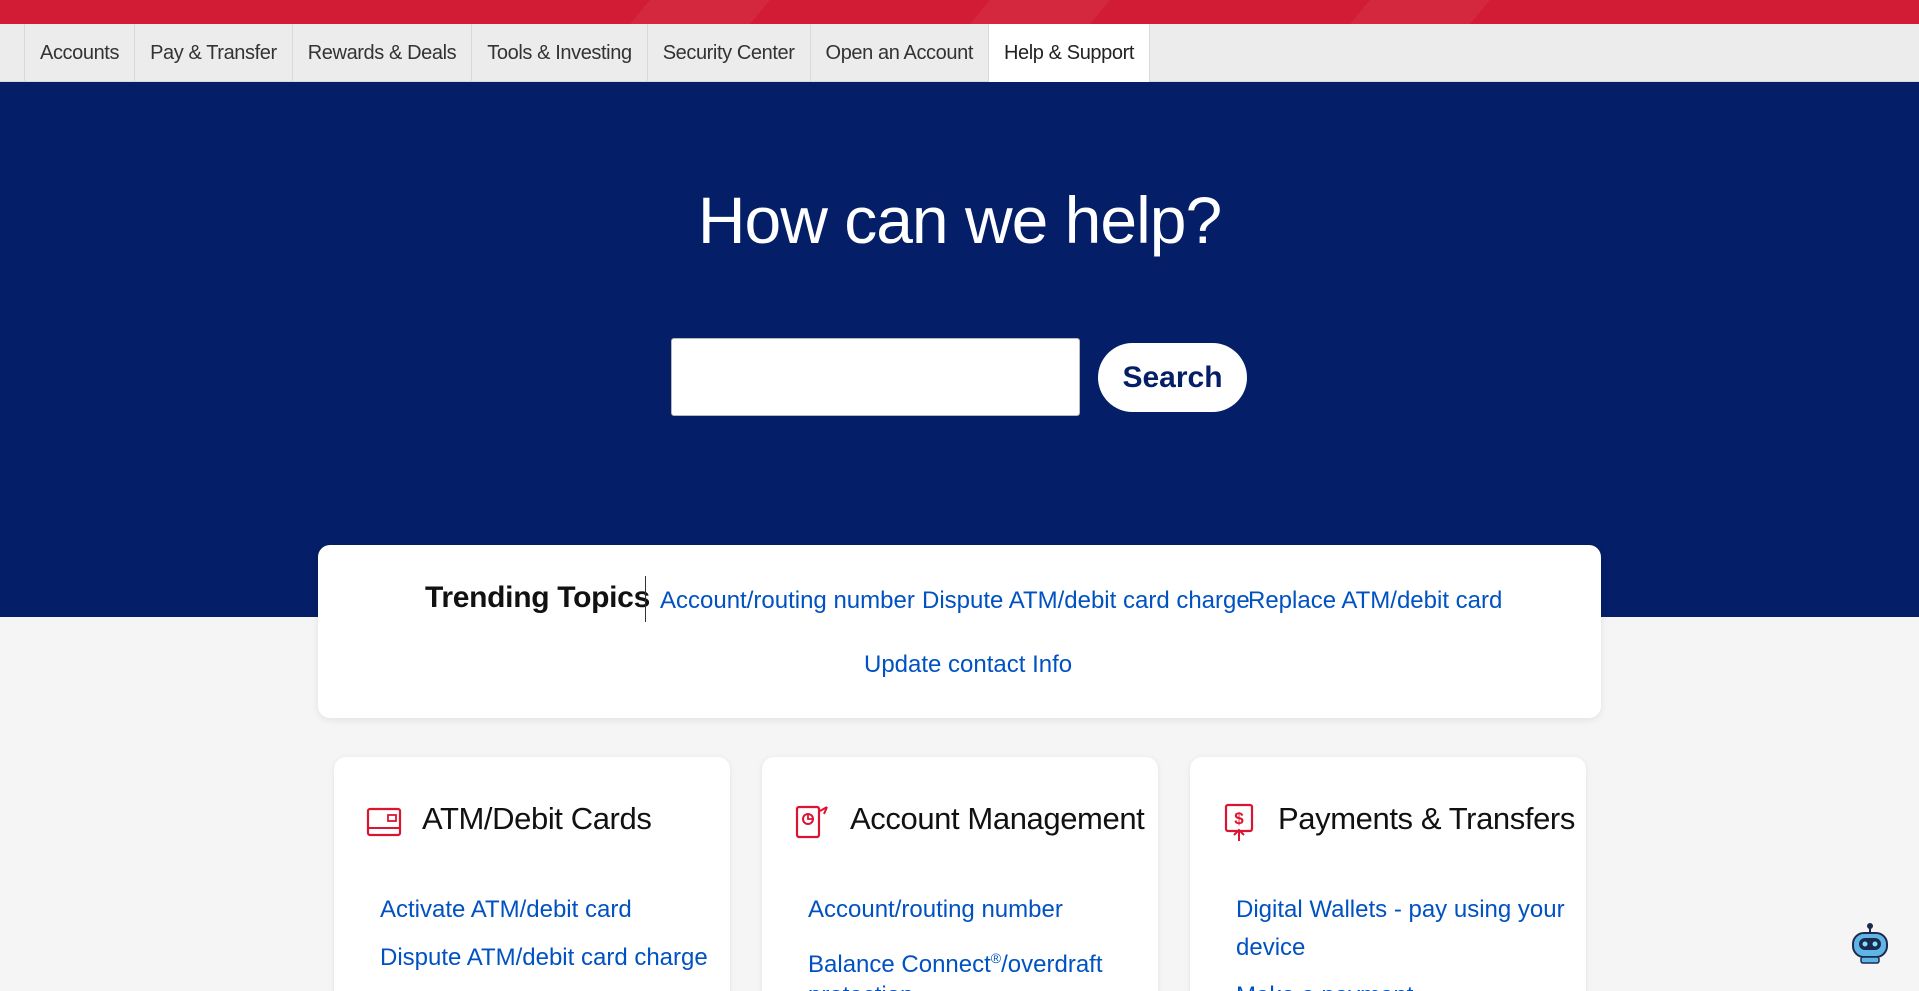 The image size is (1919, 991). Describe the element at coordinates (384, 821) in the screenshot. I see `debit-card-icon` at that location.